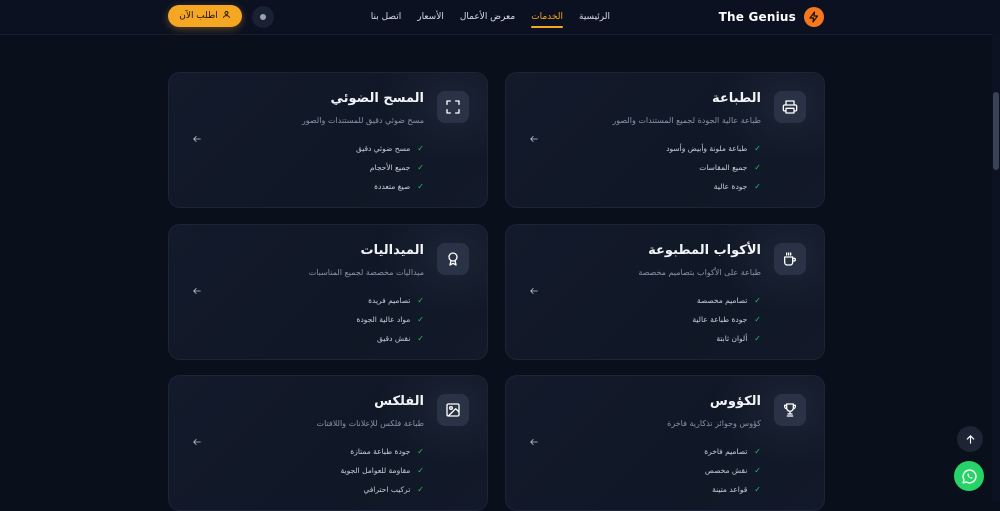 This screenshot has width=1000, height=511. Describe the element at coordinates (362, 120) in the screenshot. I see `card-subtitle: مسح ضوئي دقيق للمستندات والصور` at that location.